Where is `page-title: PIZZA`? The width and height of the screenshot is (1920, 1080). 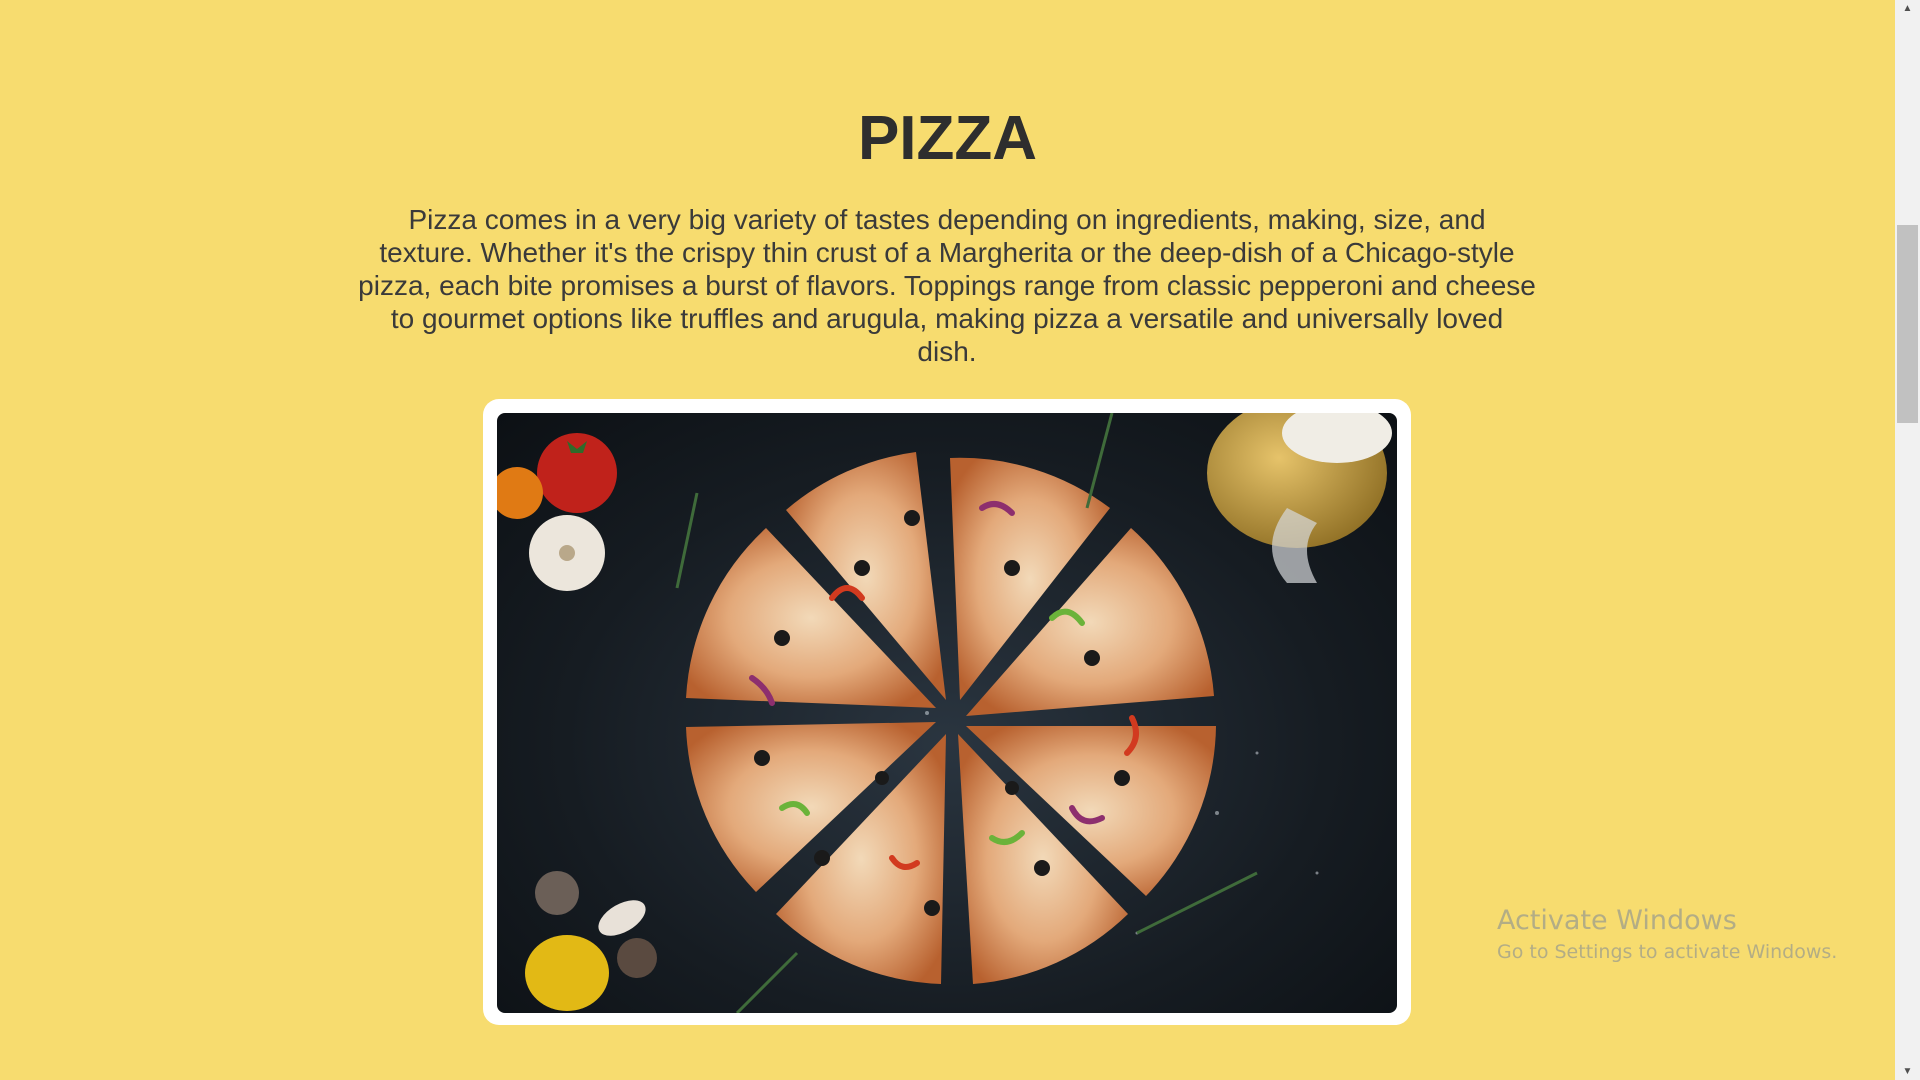 page-title: PIZZA is located at coordinates (947, 138).